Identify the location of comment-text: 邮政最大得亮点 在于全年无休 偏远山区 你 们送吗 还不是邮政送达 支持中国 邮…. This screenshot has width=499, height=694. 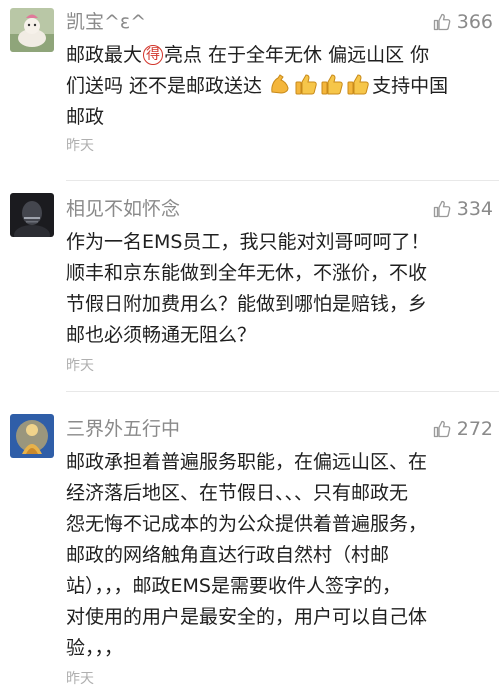
(280, 86).